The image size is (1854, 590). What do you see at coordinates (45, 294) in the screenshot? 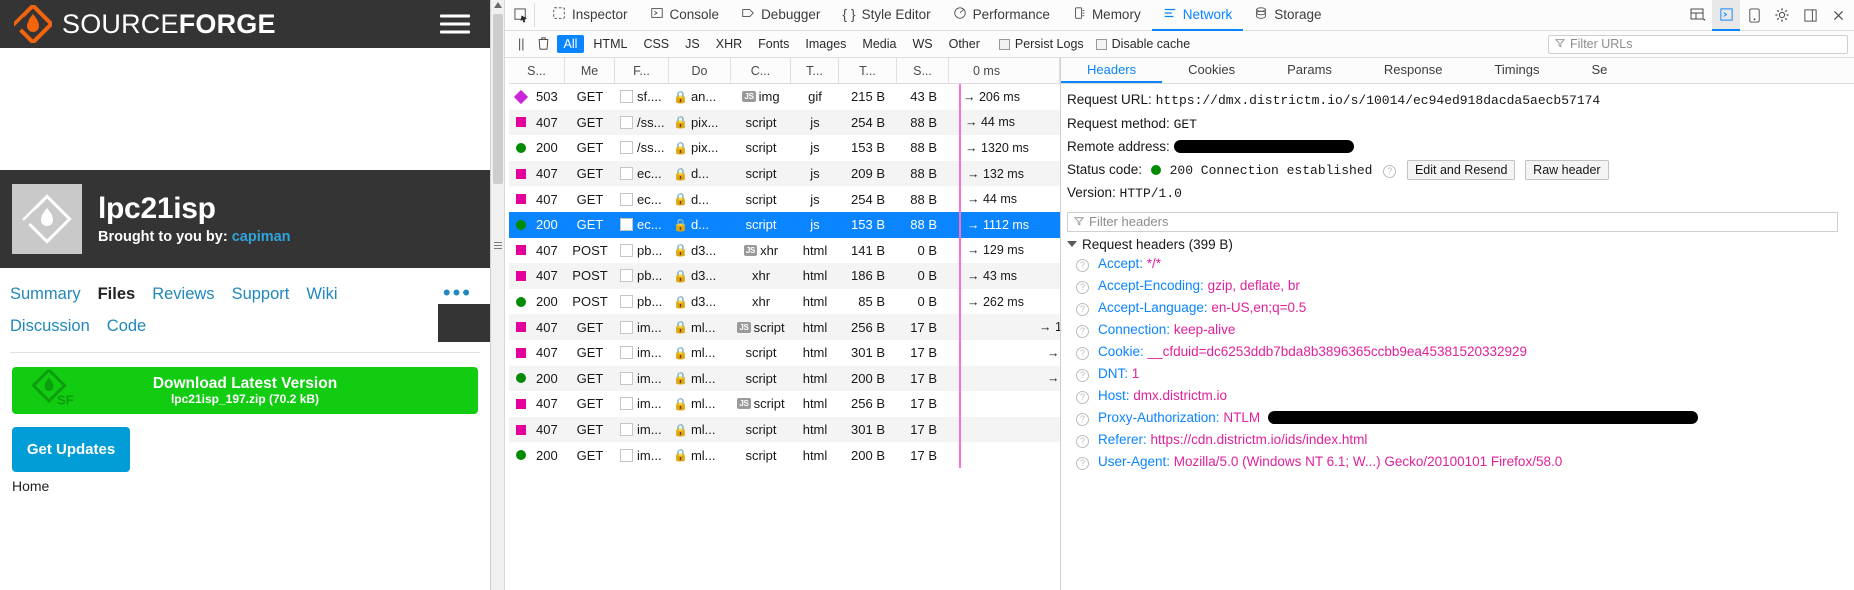
I see `nav-summary: Summary` at bounding box center [45, 294].